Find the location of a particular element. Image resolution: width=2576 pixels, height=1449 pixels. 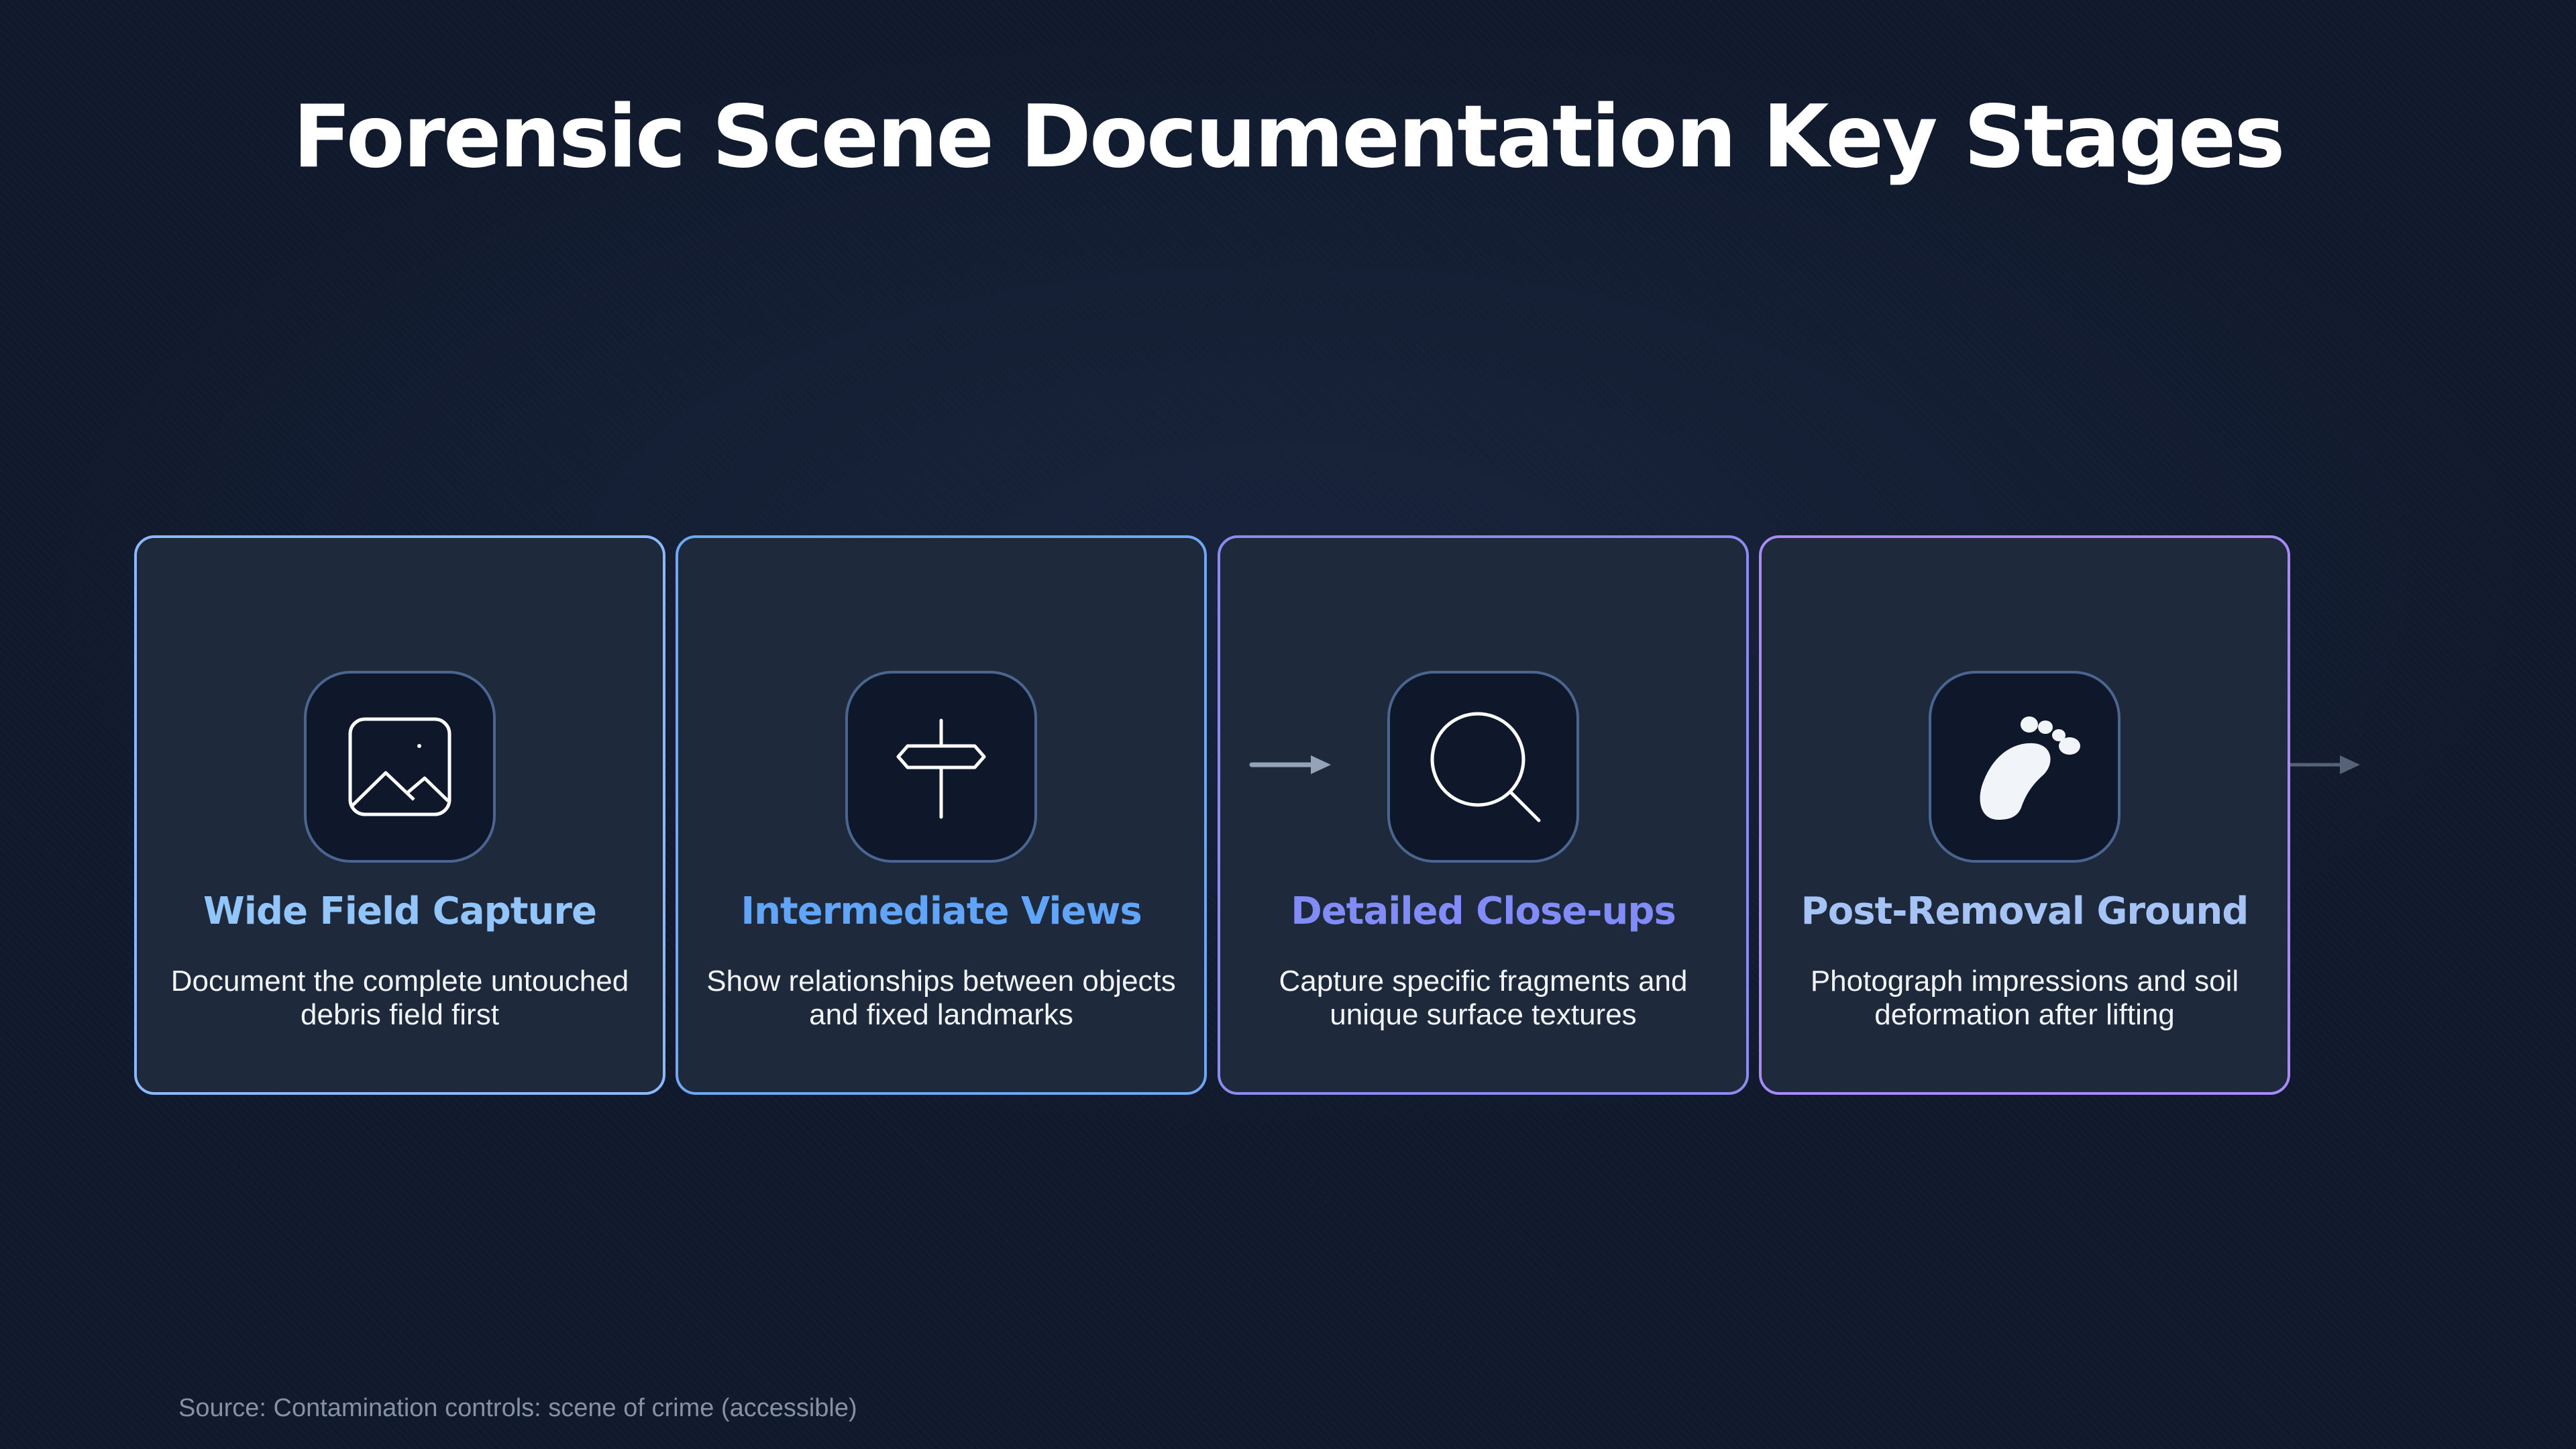

search-icon is located at coordinates (1485, 767).